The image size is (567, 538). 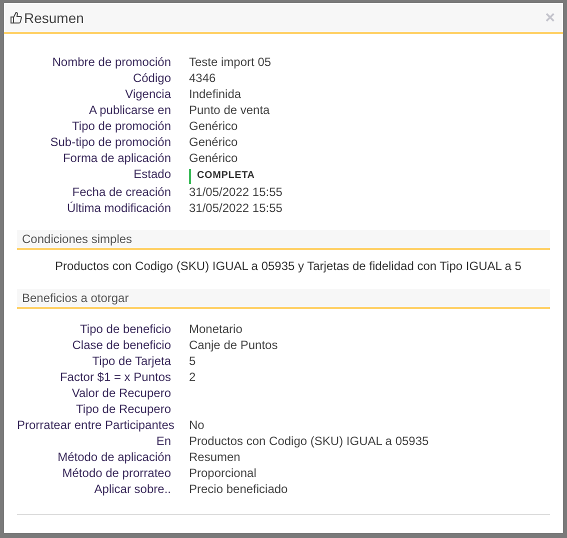 What do you see at coordinates (54, 18) in the screenshot?
I see `dialog-title: Resumen` at bounding box center [54, 18].